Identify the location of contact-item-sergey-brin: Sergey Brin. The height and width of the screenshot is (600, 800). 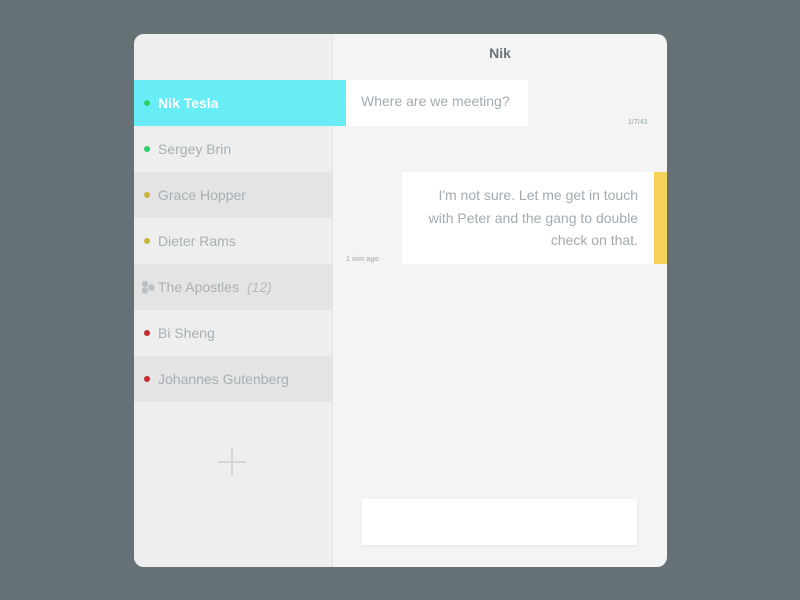
(233, 149).